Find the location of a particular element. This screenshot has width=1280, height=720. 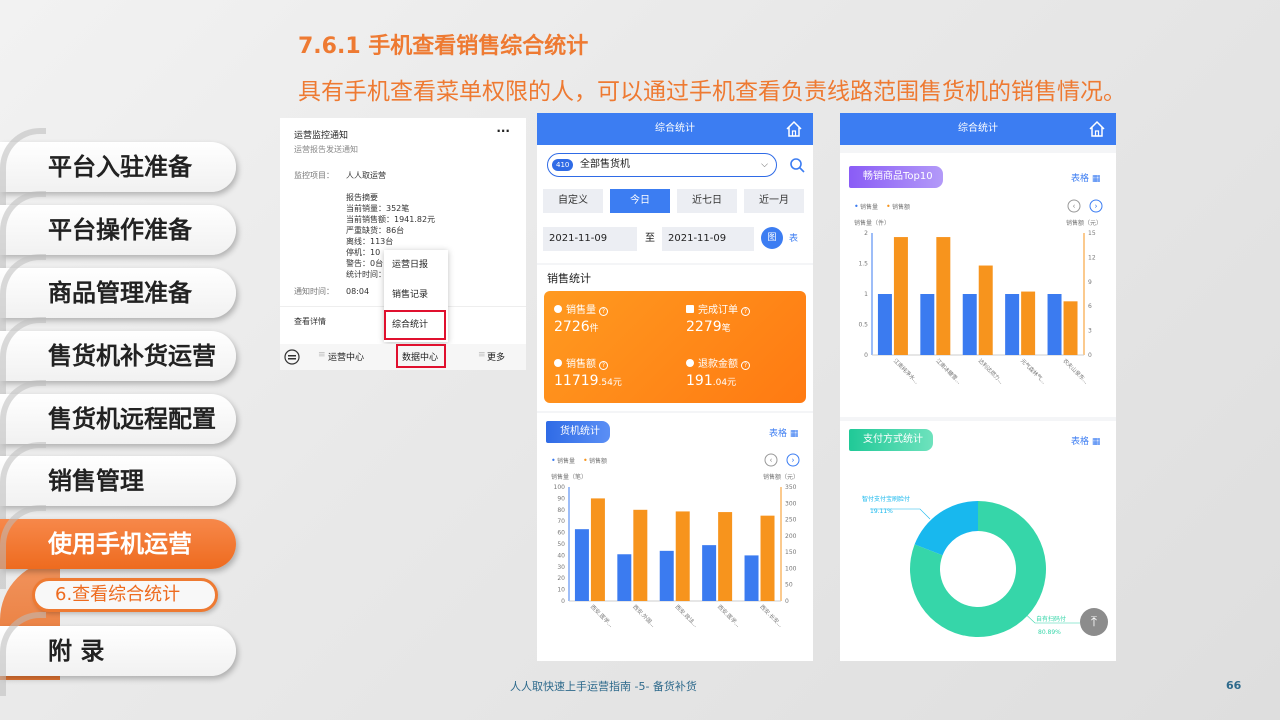

y2-tick-label: 15 is located at coordinates (1092, 233).